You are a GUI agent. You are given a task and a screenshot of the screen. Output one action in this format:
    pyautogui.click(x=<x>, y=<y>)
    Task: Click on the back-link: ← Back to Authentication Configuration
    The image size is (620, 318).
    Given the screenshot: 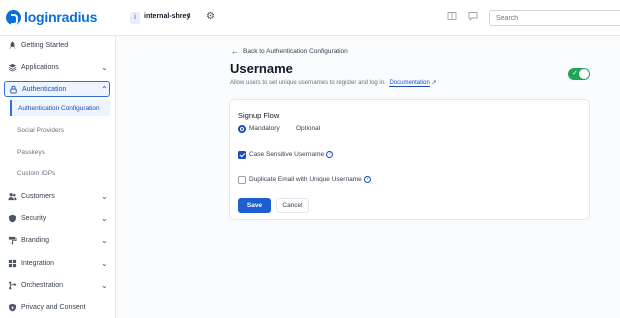 What is the action you would take?
    pyautogui.click(x=289, y=51)
    